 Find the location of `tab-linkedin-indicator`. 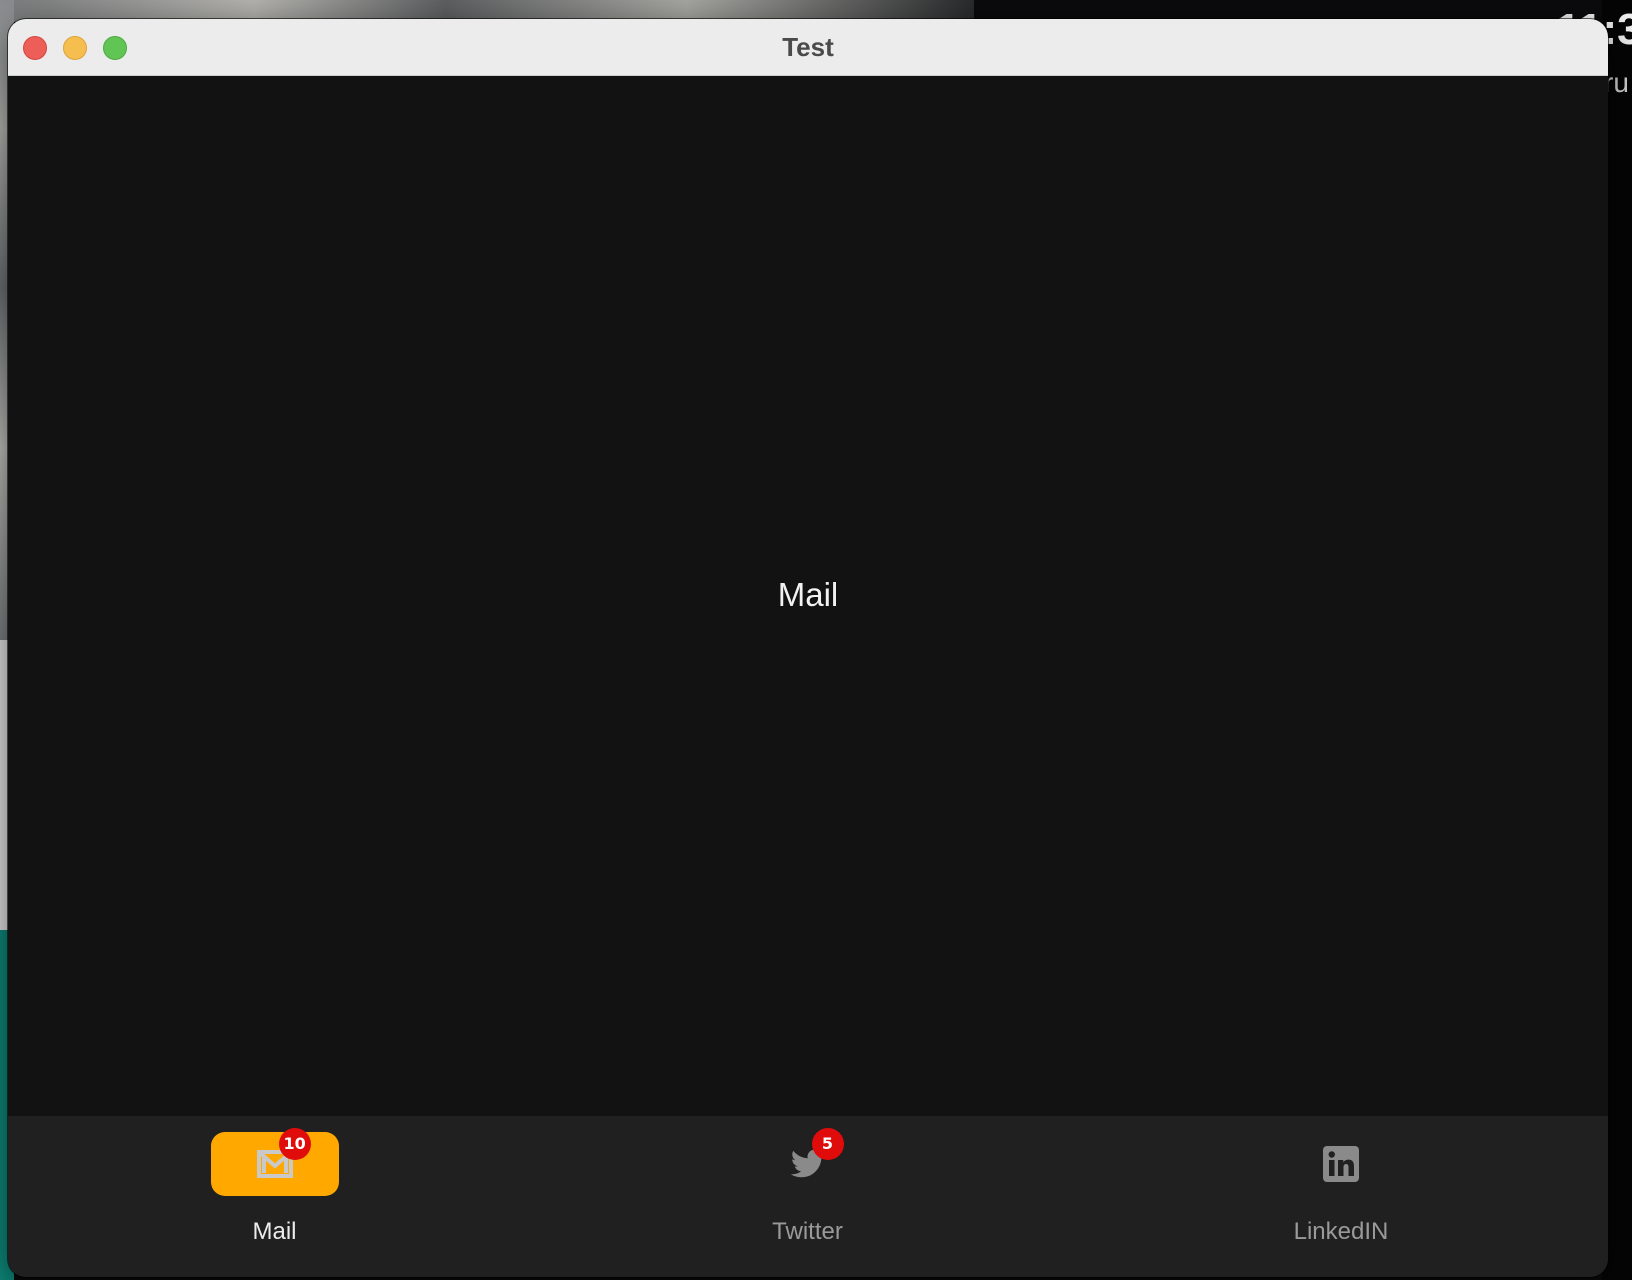

tab-linkedin-indicator is located at coordinates (1341, 1164).